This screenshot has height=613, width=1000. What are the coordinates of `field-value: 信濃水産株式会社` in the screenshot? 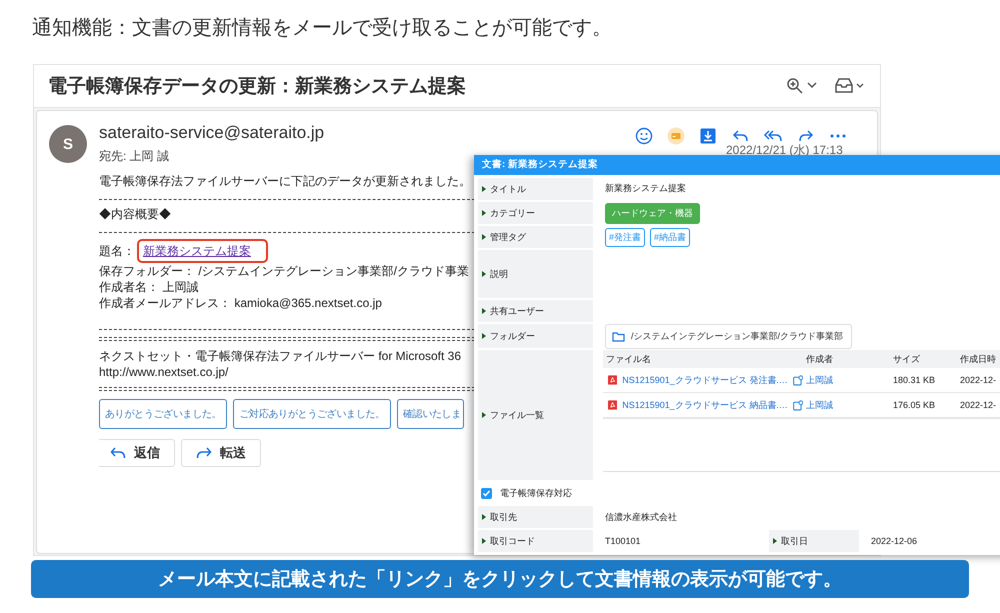 It's located at (641, 517).